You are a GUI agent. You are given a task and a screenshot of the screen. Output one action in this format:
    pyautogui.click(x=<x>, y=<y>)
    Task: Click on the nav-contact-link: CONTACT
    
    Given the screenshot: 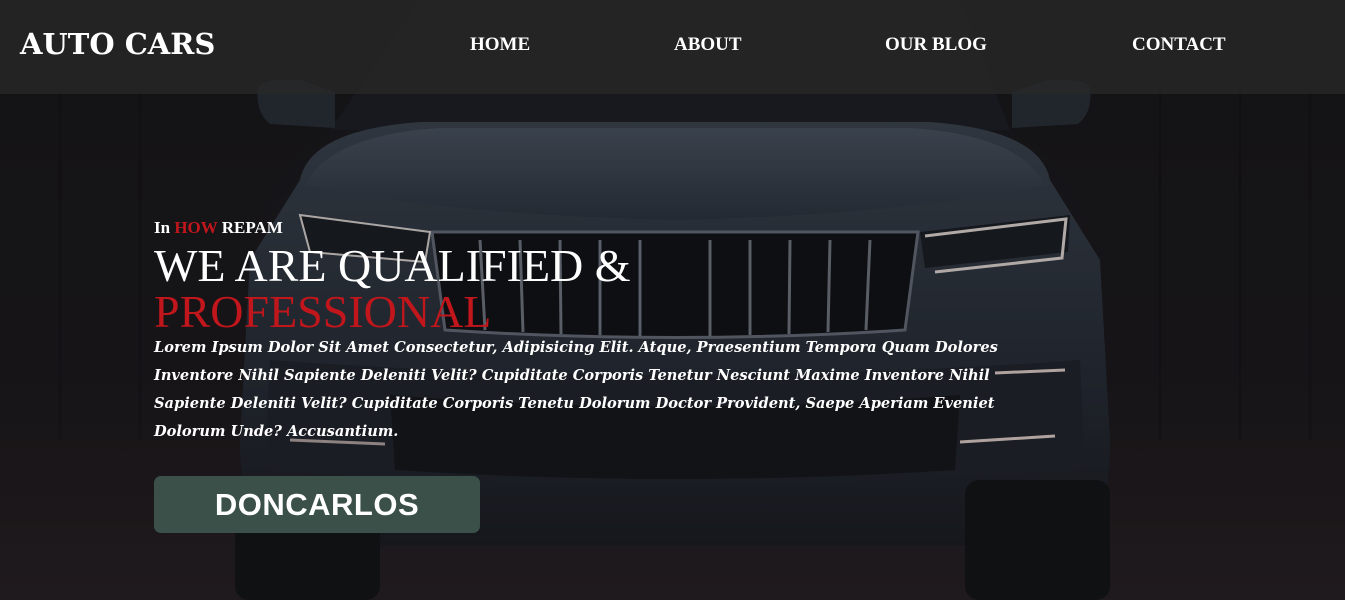 What is the action you would take?
    pyautogui.click(x=1179, y=45)
    